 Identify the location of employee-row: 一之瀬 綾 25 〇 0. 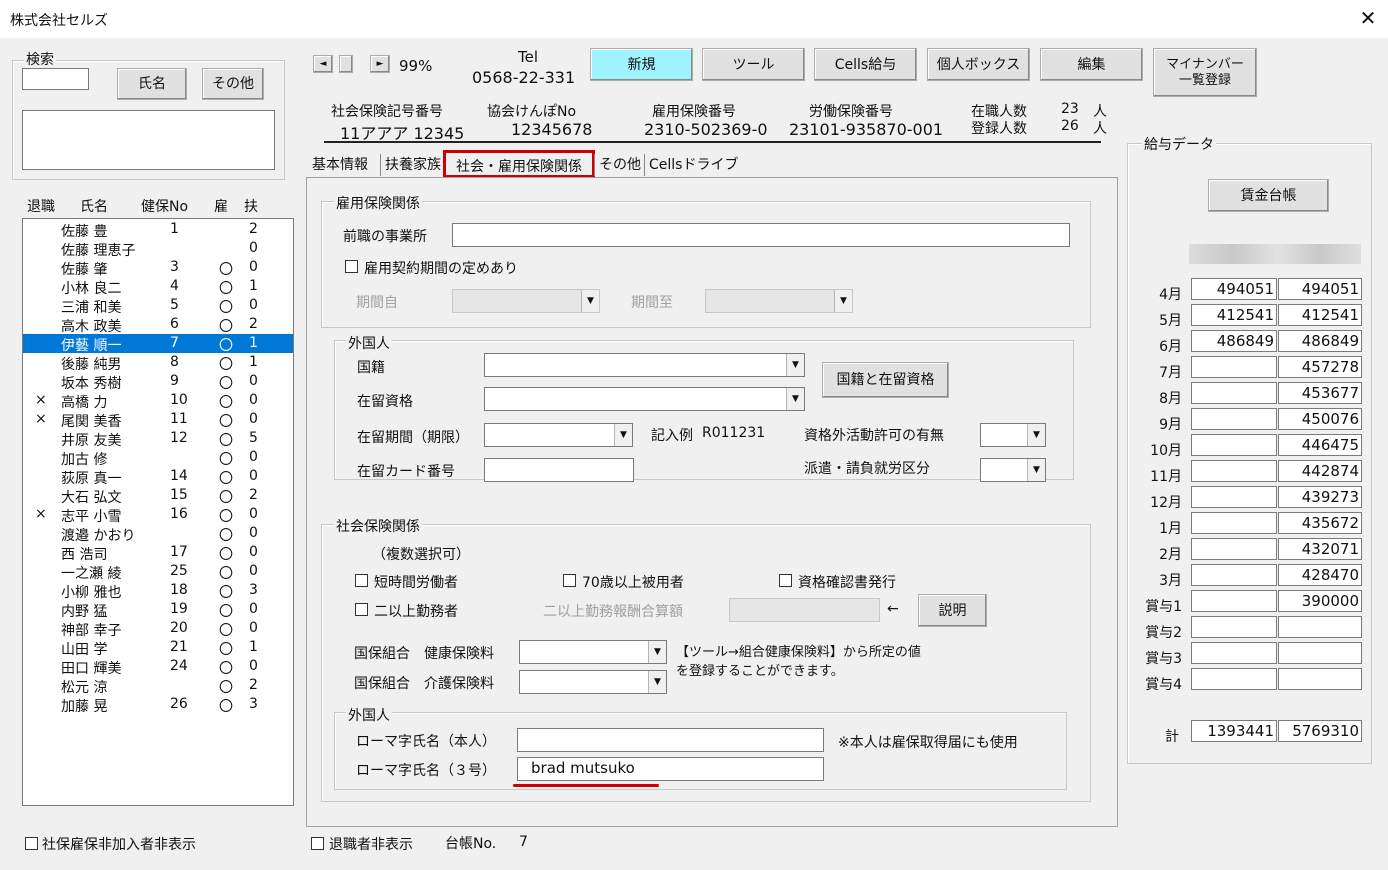
(158, 572).